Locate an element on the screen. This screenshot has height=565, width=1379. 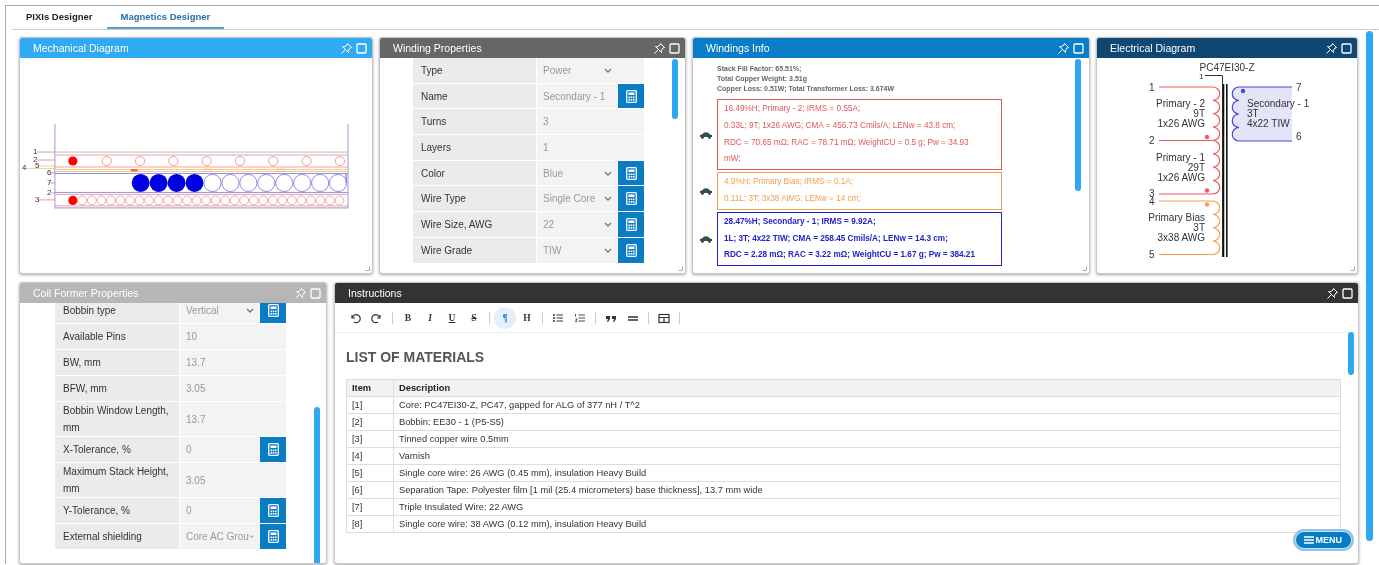
property-label: Layers is located at coordinates (475, 147).